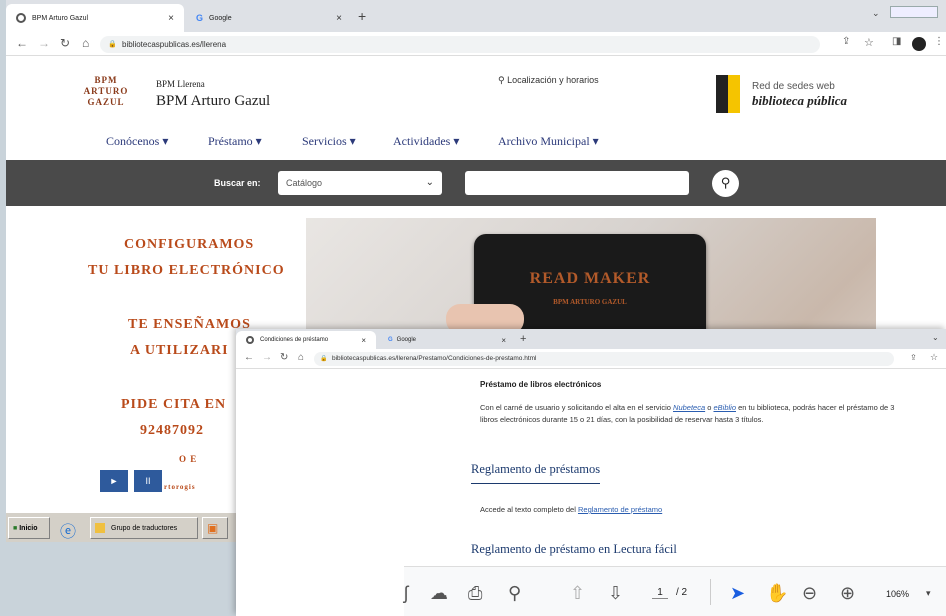  Describe the element at coordinates (172, 430) in the screenshot. I see `promo-line: 92487092` at that location.